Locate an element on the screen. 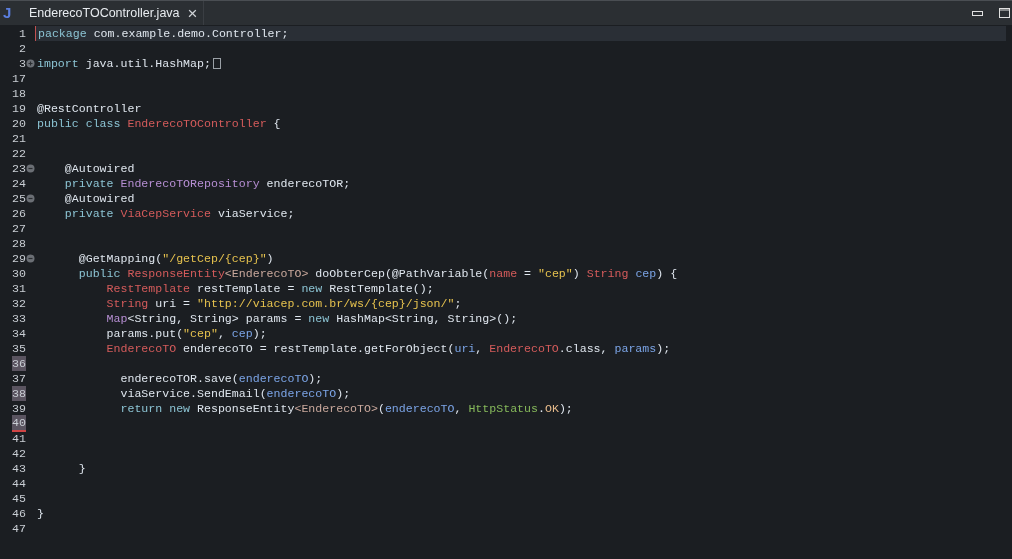  code-line: params.put("cep", cep); is located at coordinates (186, 333).